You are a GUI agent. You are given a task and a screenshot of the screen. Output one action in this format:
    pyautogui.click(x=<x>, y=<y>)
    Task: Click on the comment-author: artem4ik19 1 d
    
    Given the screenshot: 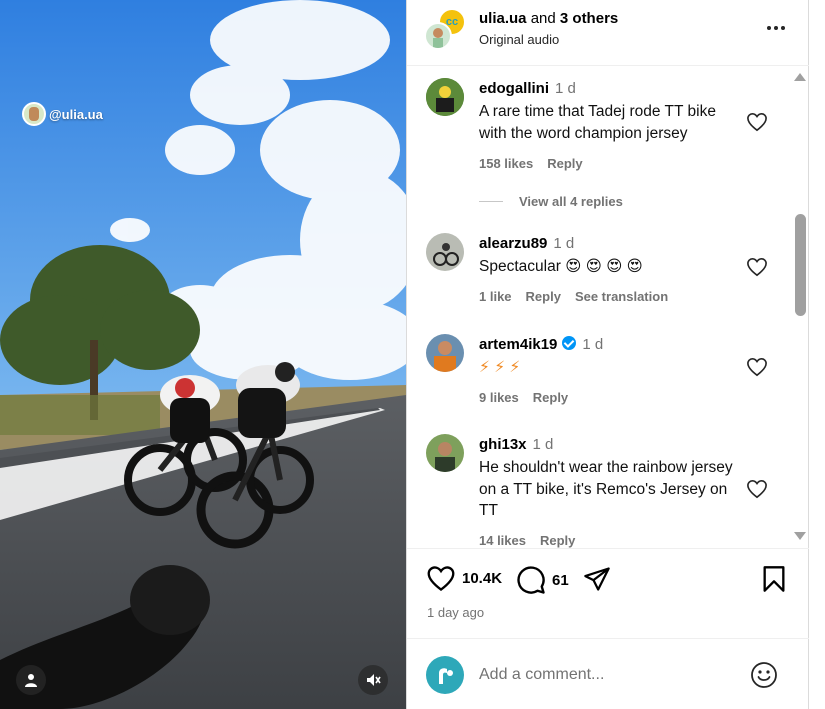 What is the action you would take?
    pyautogui.click(x=541, y=344)
    